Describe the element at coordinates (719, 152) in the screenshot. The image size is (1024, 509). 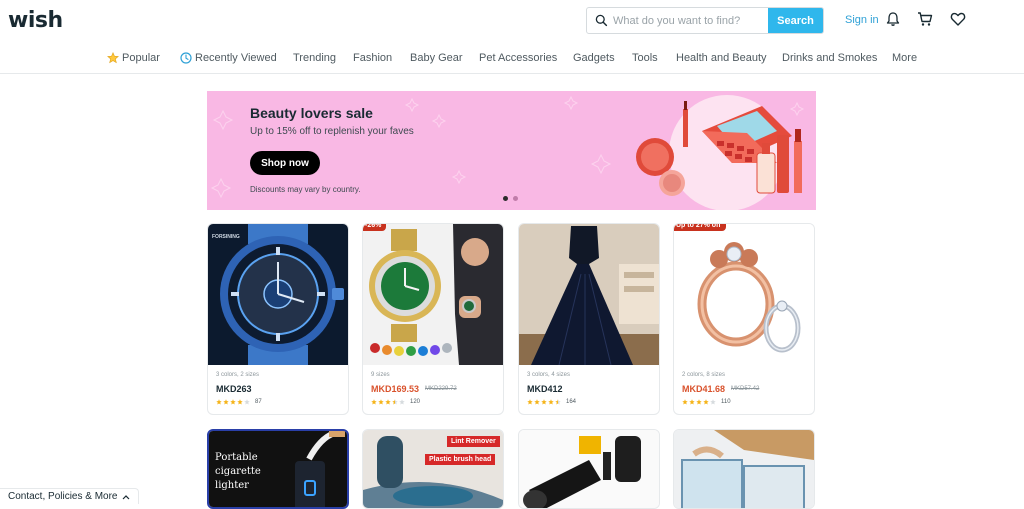
I see `cosmetics-illustration` at that location.